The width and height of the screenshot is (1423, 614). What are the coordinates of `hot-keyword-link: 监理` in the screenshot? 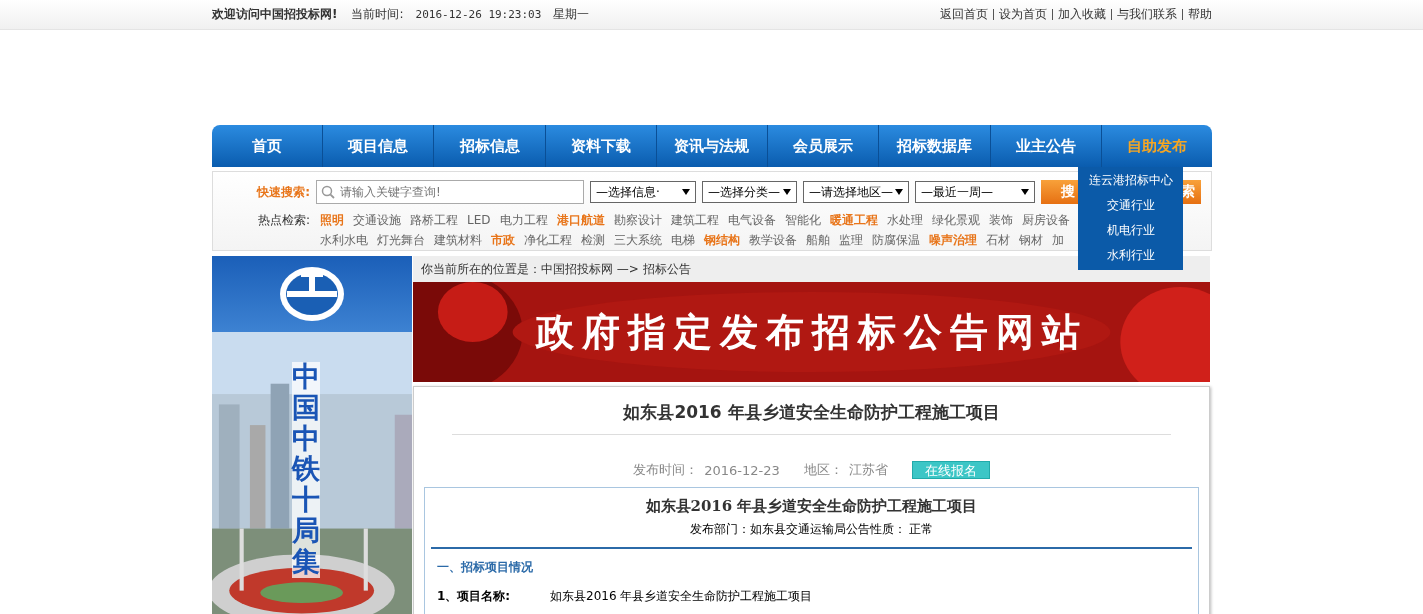 It's located at (851, 240).